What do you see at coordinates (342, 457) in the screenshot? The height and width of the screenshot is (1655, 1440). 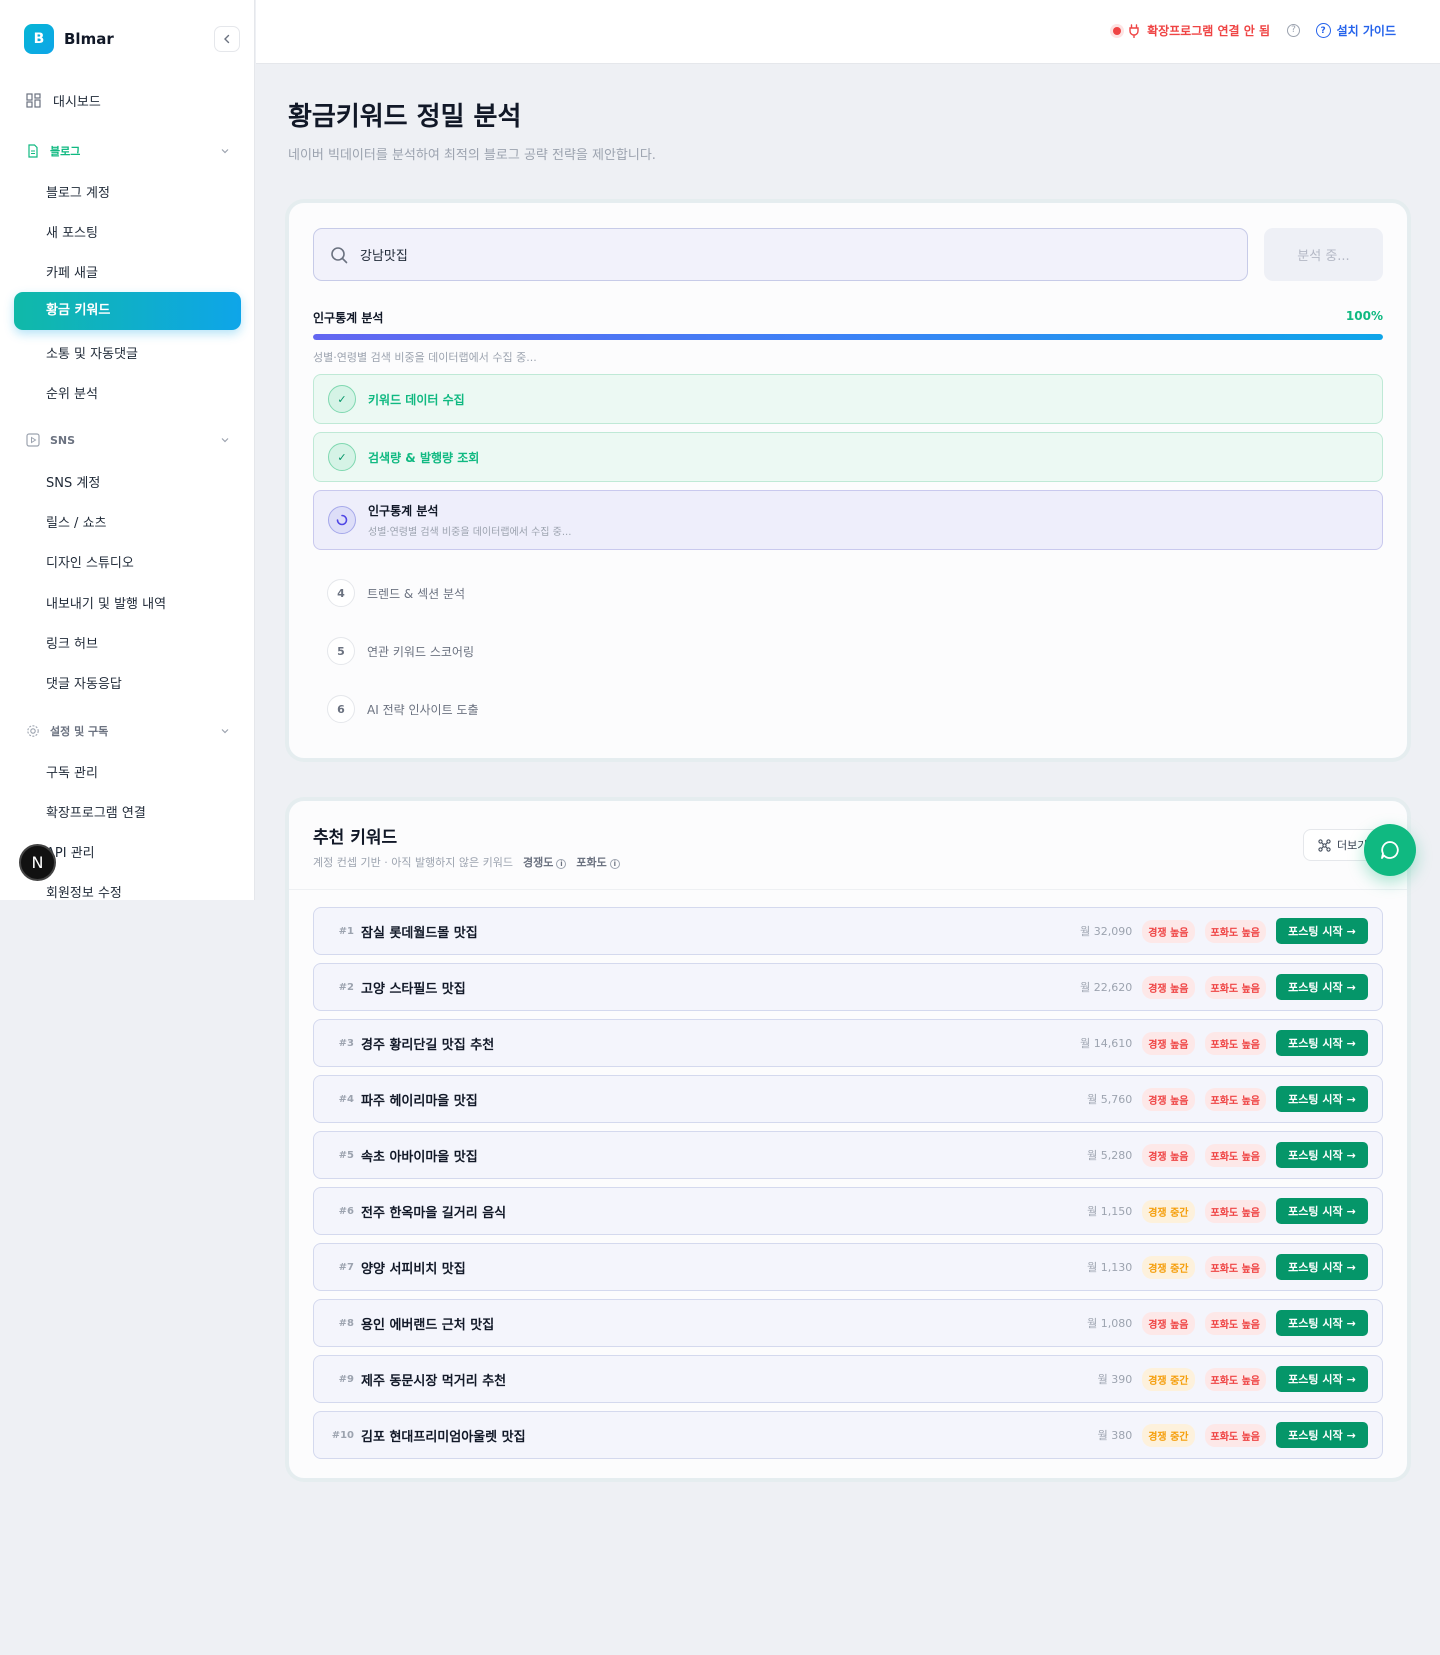 I see `check-icon: ✓` at bounding box center [342, 457].